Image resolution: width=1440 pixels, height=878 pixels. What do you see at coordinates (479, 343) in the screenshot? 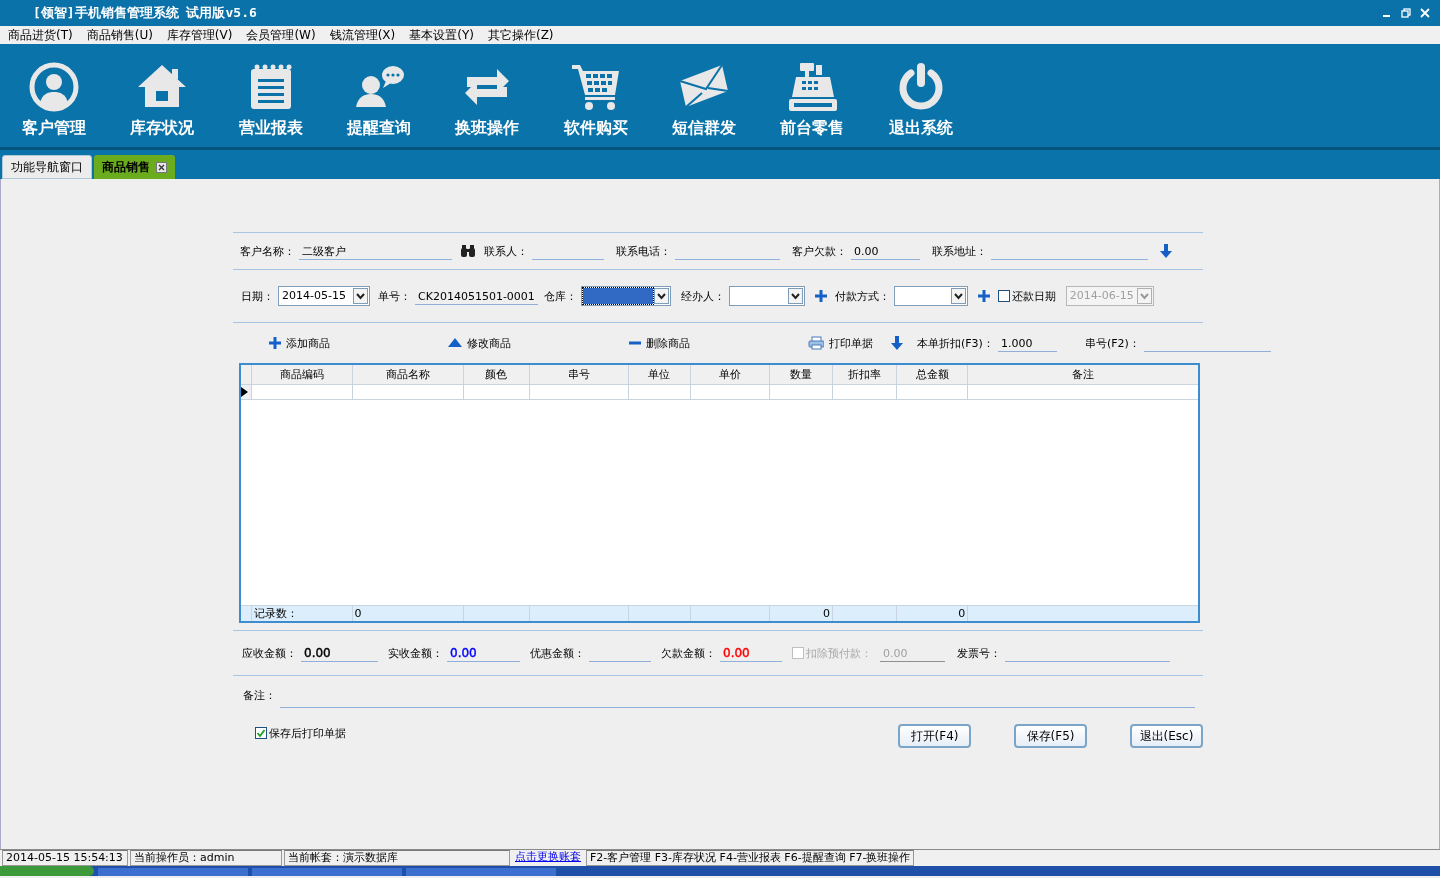
I see `toolbar-button: 修改商品` at bounding box center [479, 343].